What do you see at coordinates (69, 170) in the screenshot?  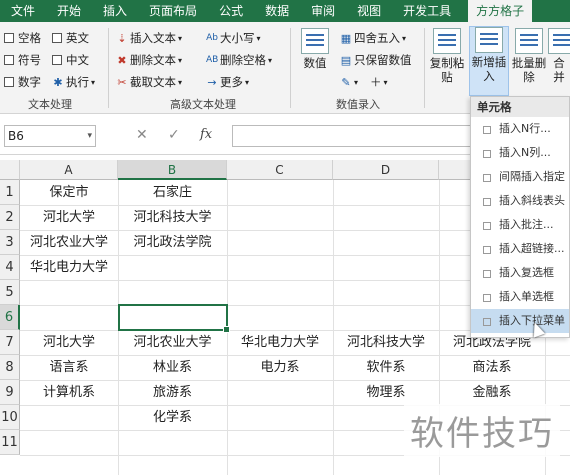 I see `column-header-a: A` at bounding box center [69, 170].